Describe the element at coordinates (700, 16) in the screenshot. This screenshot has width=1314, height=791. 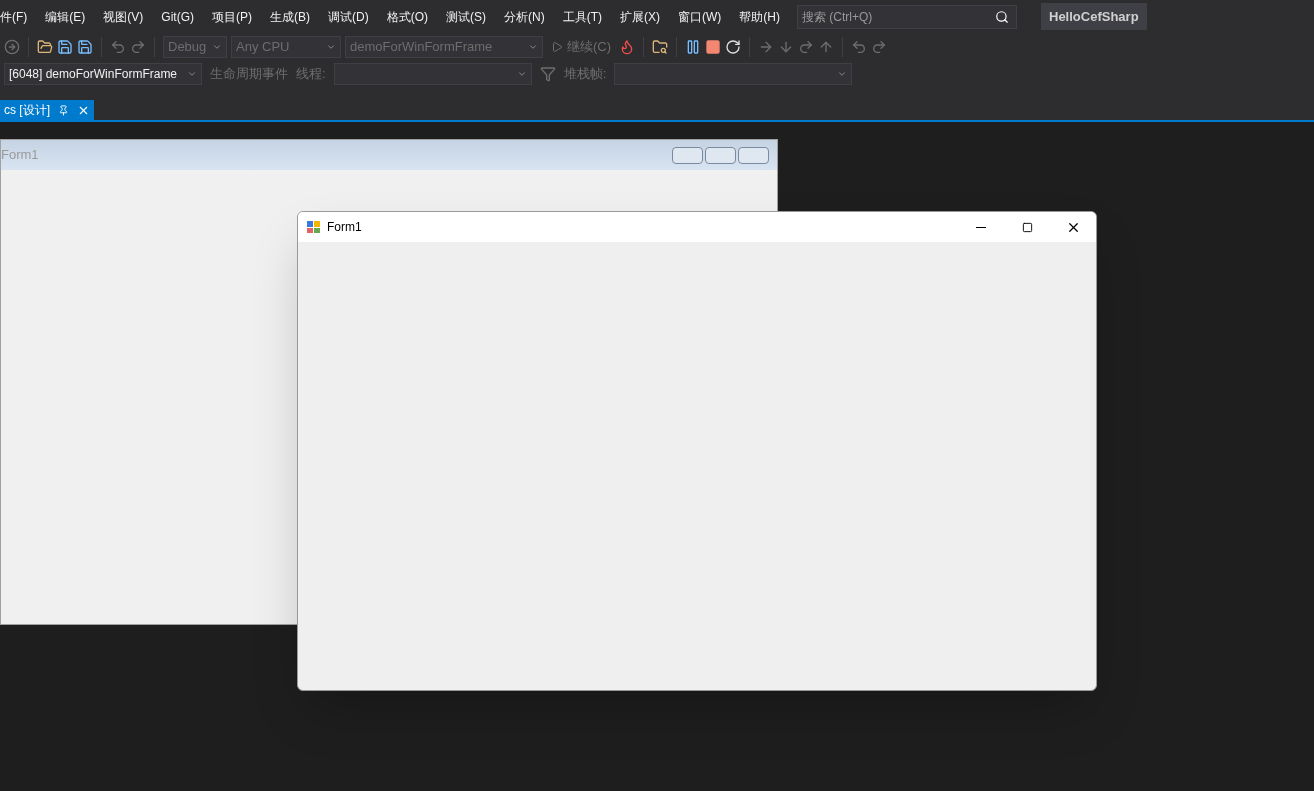
I see `menu-item: 窗口(W)` at that location.